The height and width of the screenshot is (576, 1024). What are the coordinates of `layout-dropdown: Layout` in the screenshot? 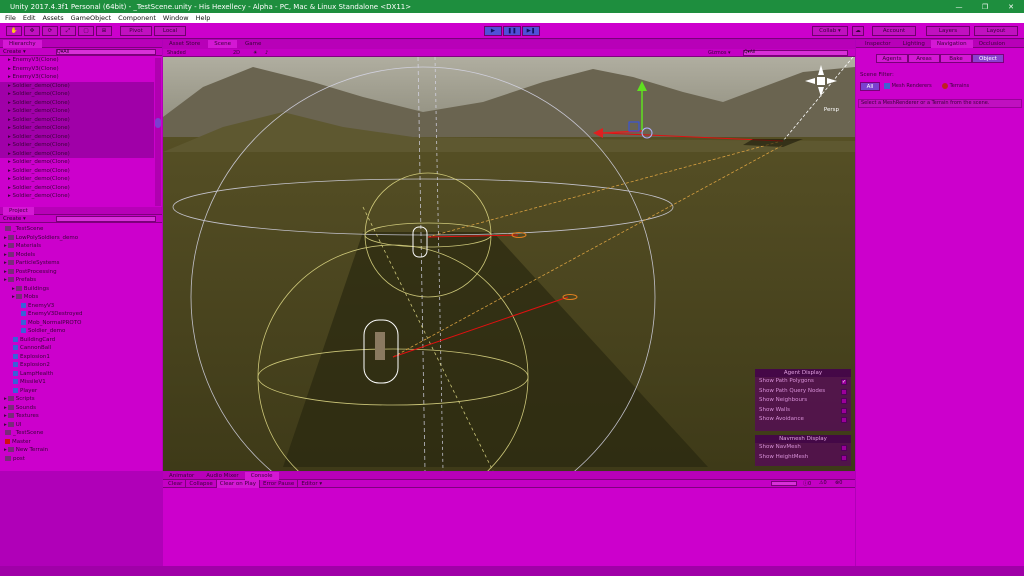 It's located at (996, 31).